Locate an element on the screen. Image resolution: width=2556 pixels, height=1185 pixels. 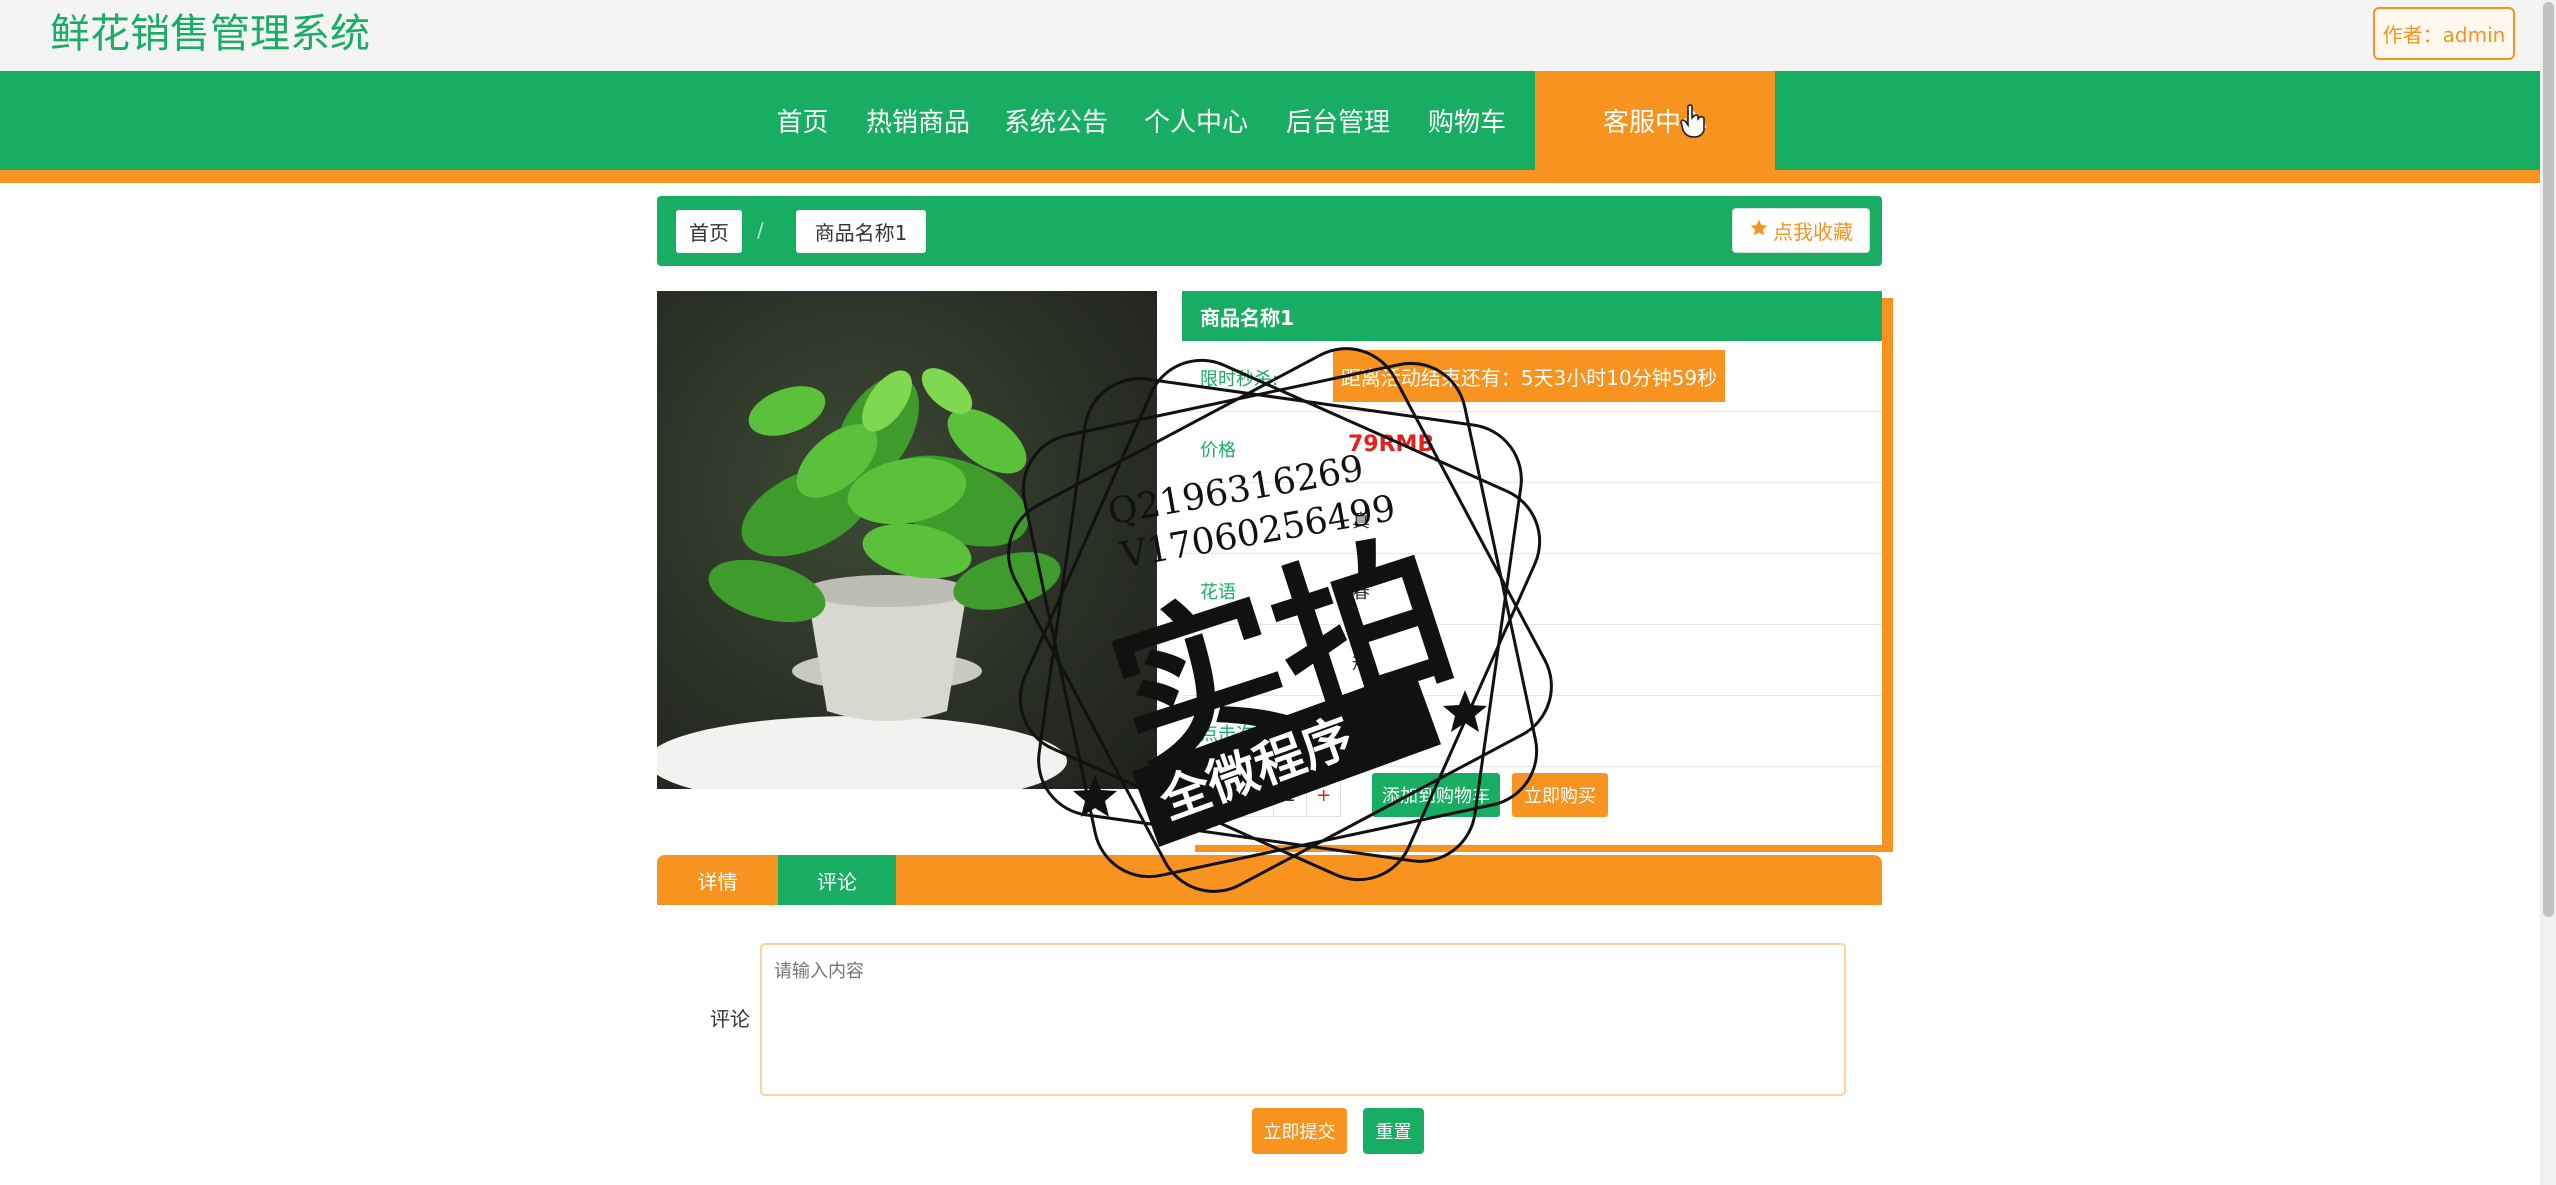
breadcrumb-home: 首页 is located at coordinates (709, 231).